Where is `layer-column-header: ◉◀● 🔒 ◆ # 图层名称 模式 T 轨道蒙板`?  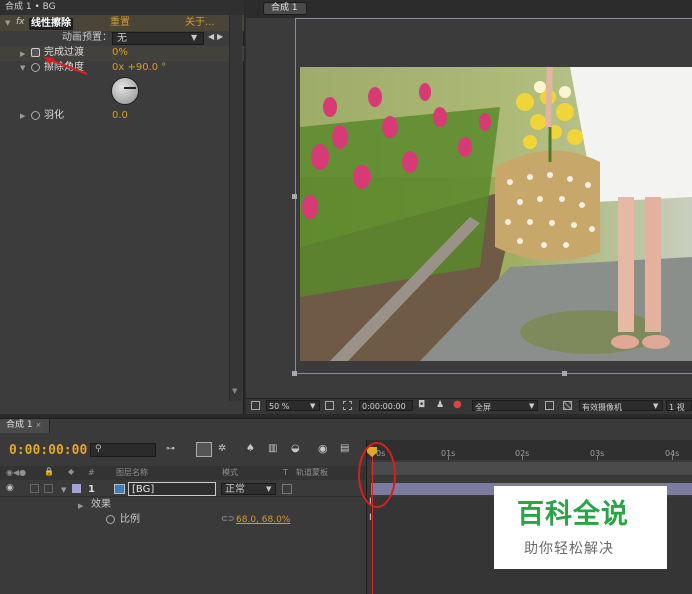
layer-column-header: ◉◀● 🔒 ◆ # 图层名称 模式 T 轨道蒙板 is located at coordinates (183, 473).